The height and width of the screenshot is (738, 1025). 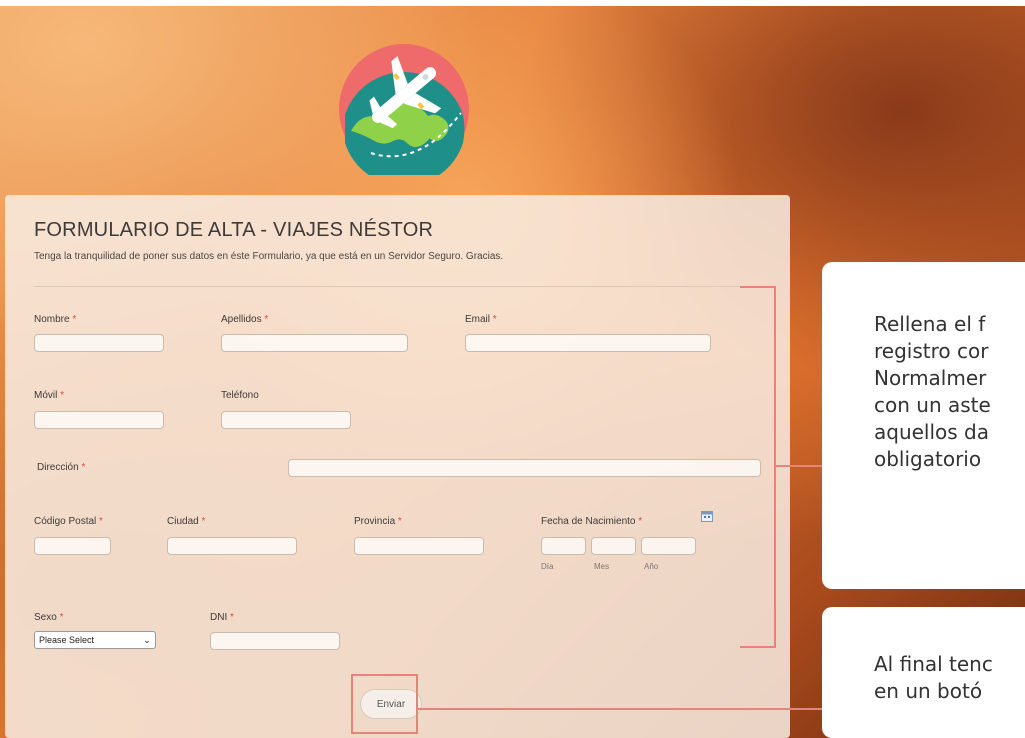 What do you see at coordinates (234, 230) in the screenshot?
I see `form-title: FORMULARIO DE ALTA - VIAJES NÉSTOR` at bounding box center [234, 230].